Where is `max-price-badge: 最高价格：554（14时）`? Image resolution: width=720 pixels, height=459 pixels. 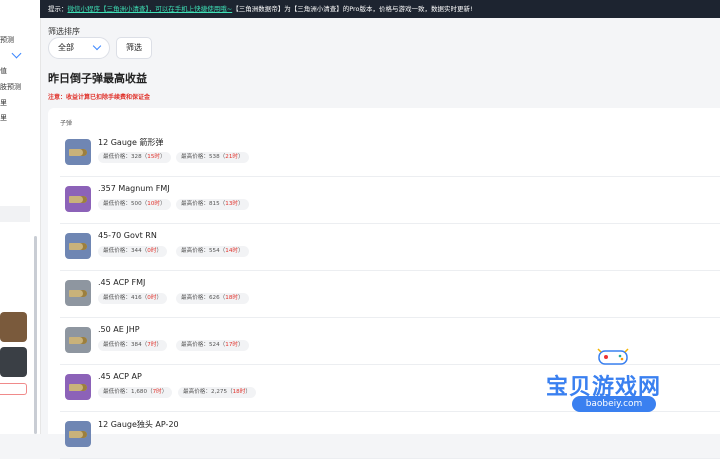 max-price-badge: 最高价格：554（14时） is located at coordinates (212, 251).